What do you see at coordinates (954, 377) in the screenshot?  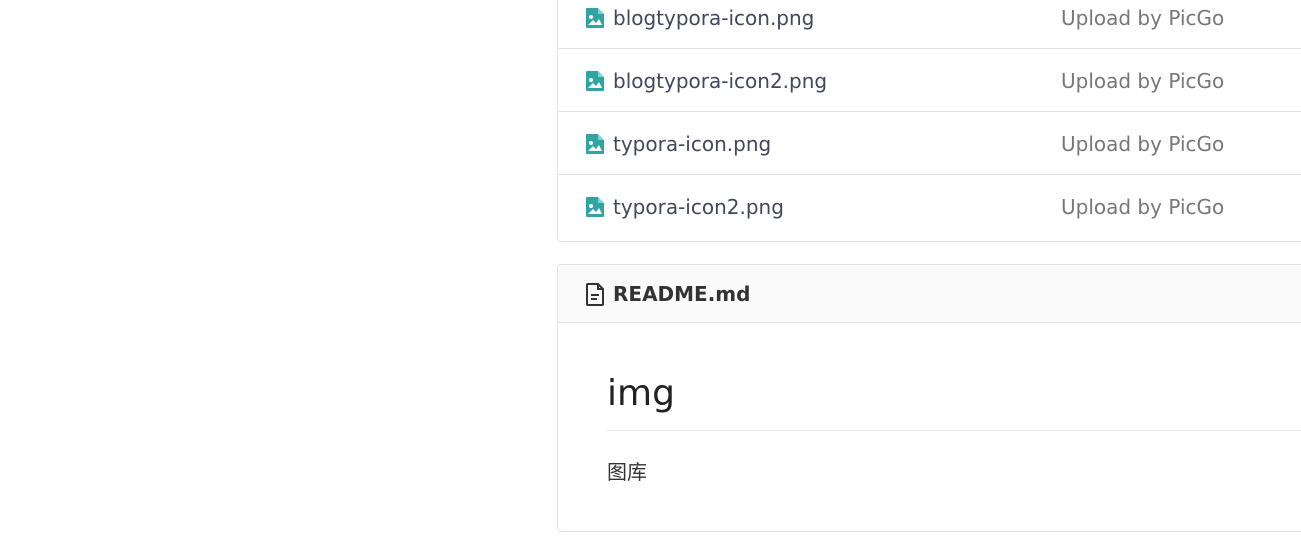 I see `readme-heading: img` at bounding box center [954, 377].